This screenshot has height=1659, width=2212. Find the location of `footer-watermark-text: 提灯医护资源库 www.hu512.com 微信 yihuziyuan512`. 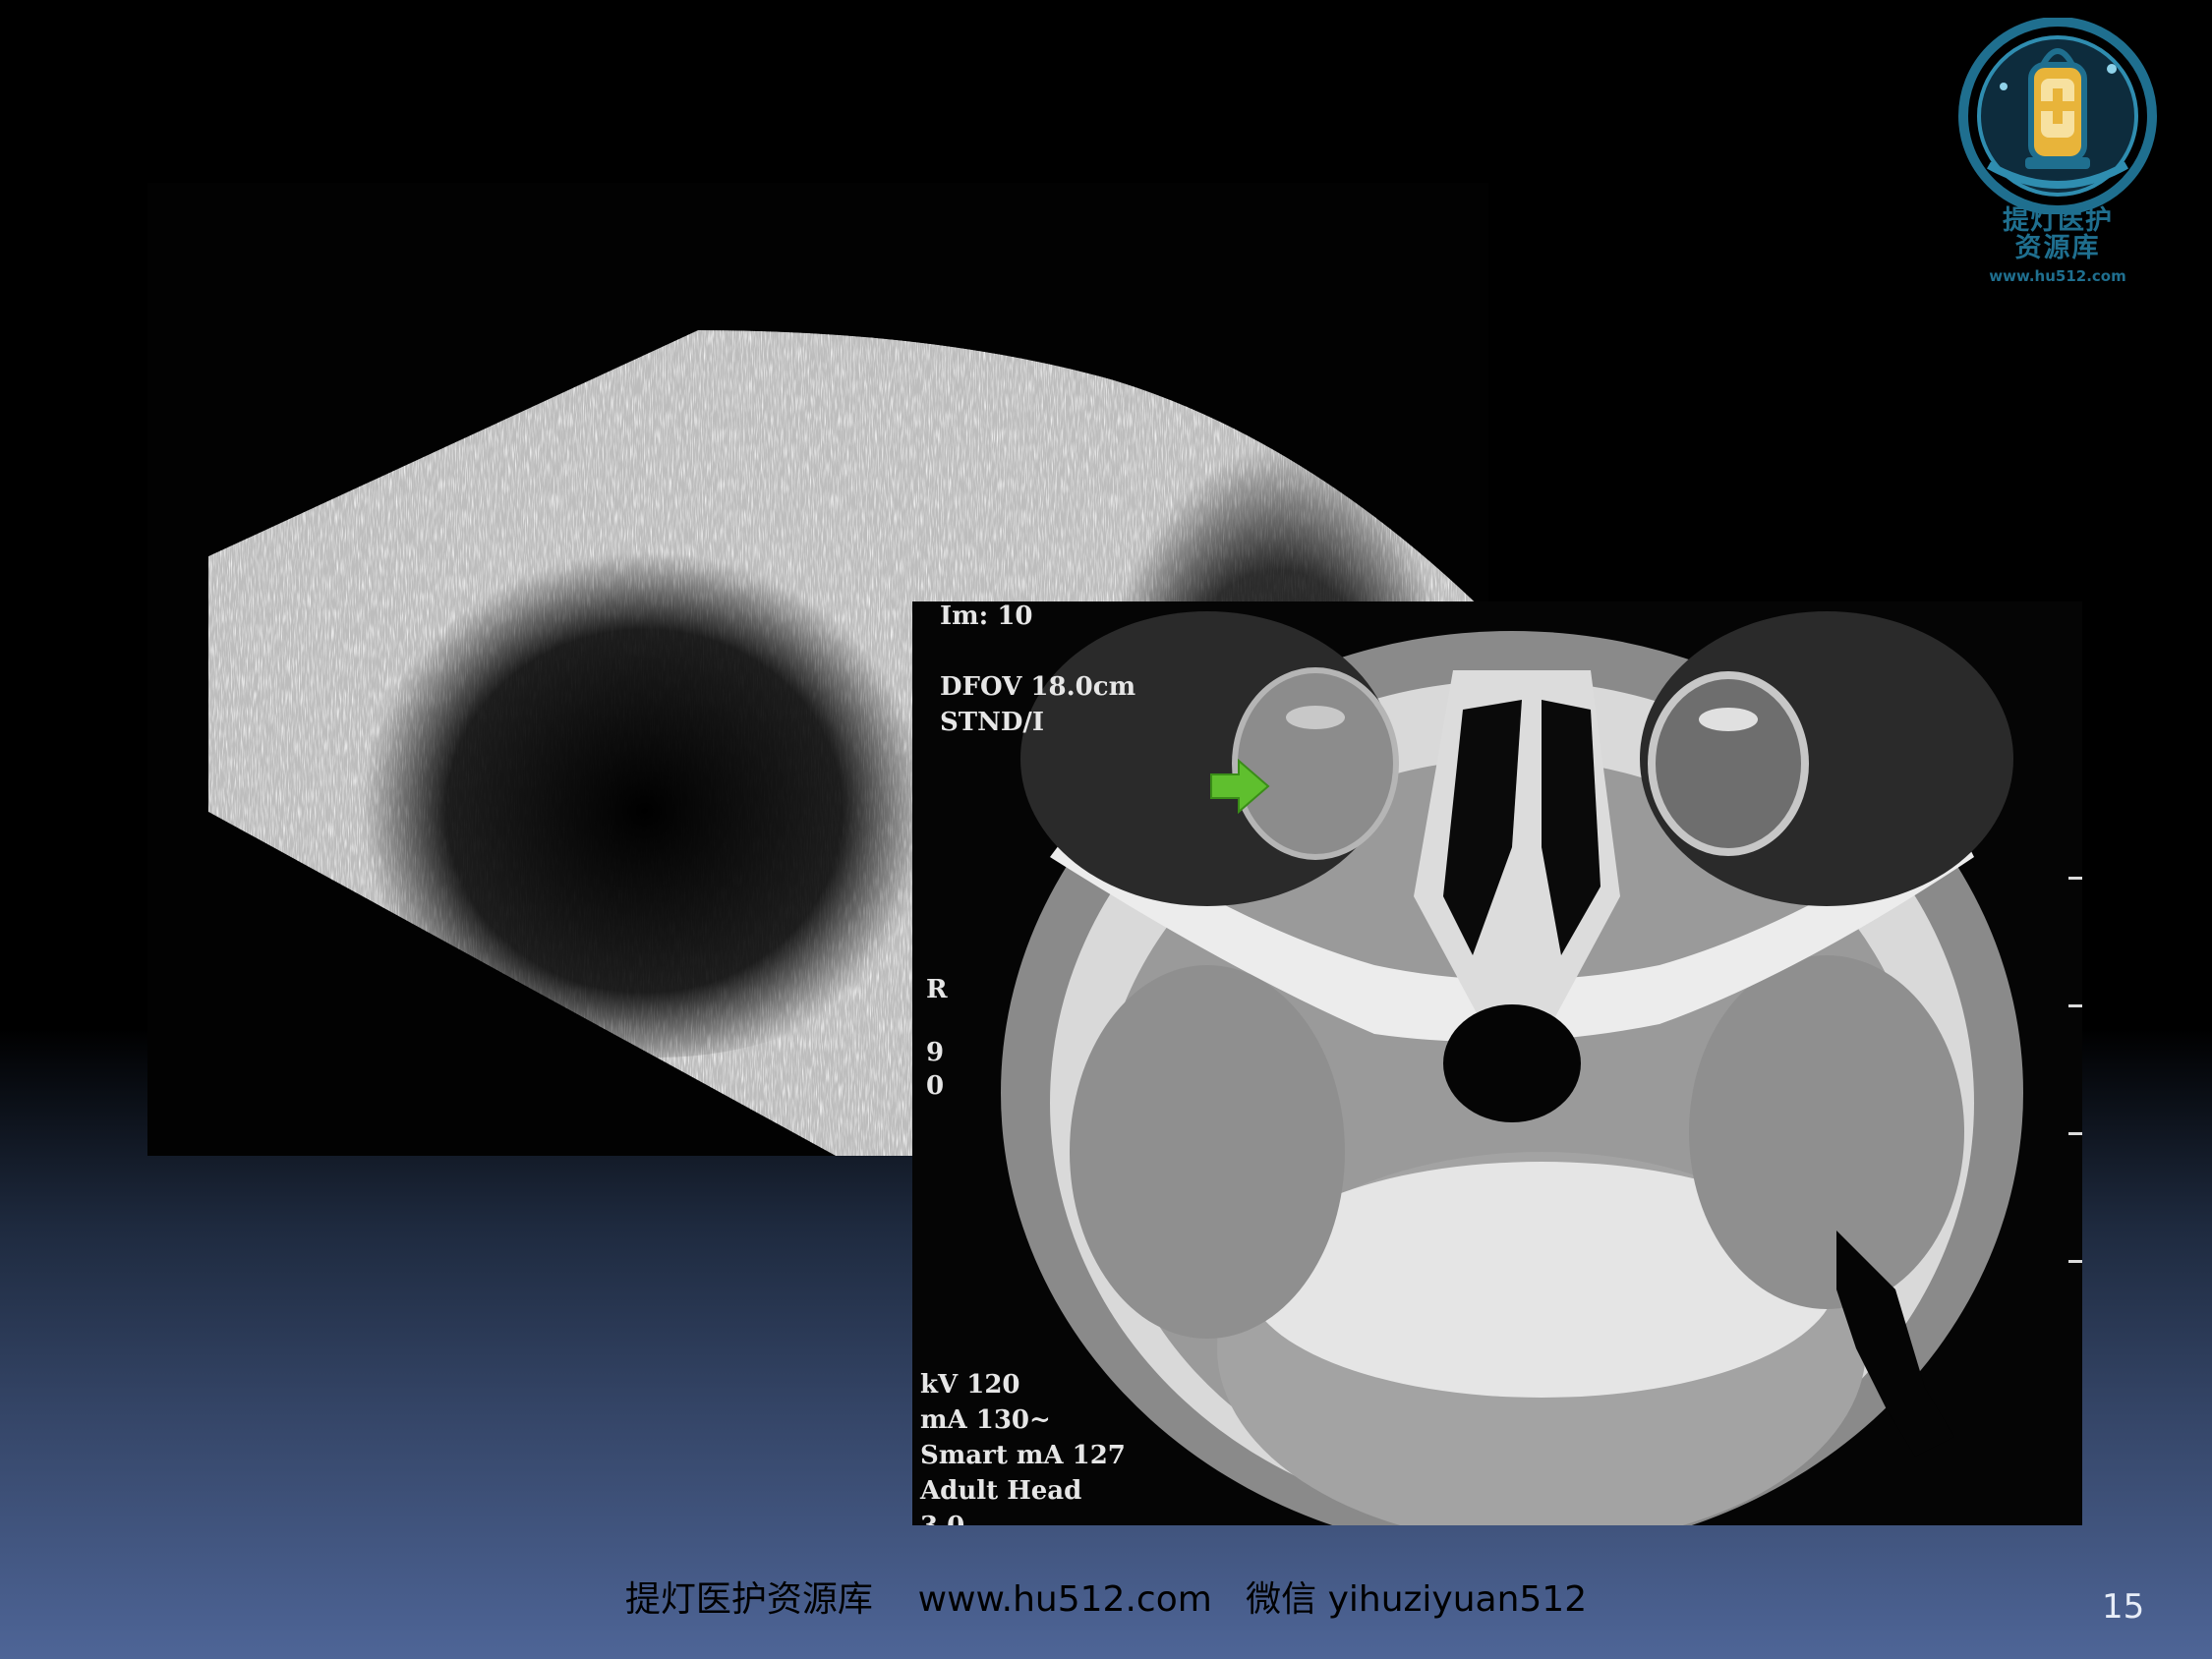

footer-watermark-text: 提灯医护资源库 www.hu512.com 微信 yihuziyuan512 is located at coordinates (1106, 1599).